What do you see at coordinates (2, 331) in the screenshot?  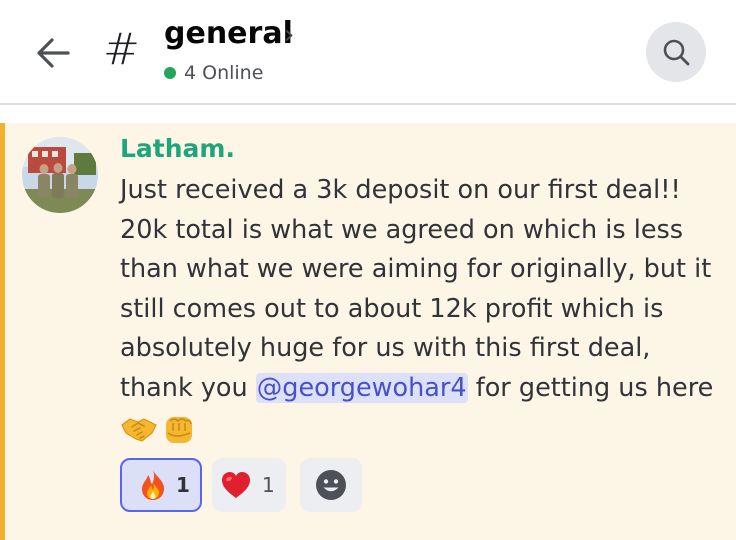 I see `mention-highlight-bar` at bounding box center [2, 331].